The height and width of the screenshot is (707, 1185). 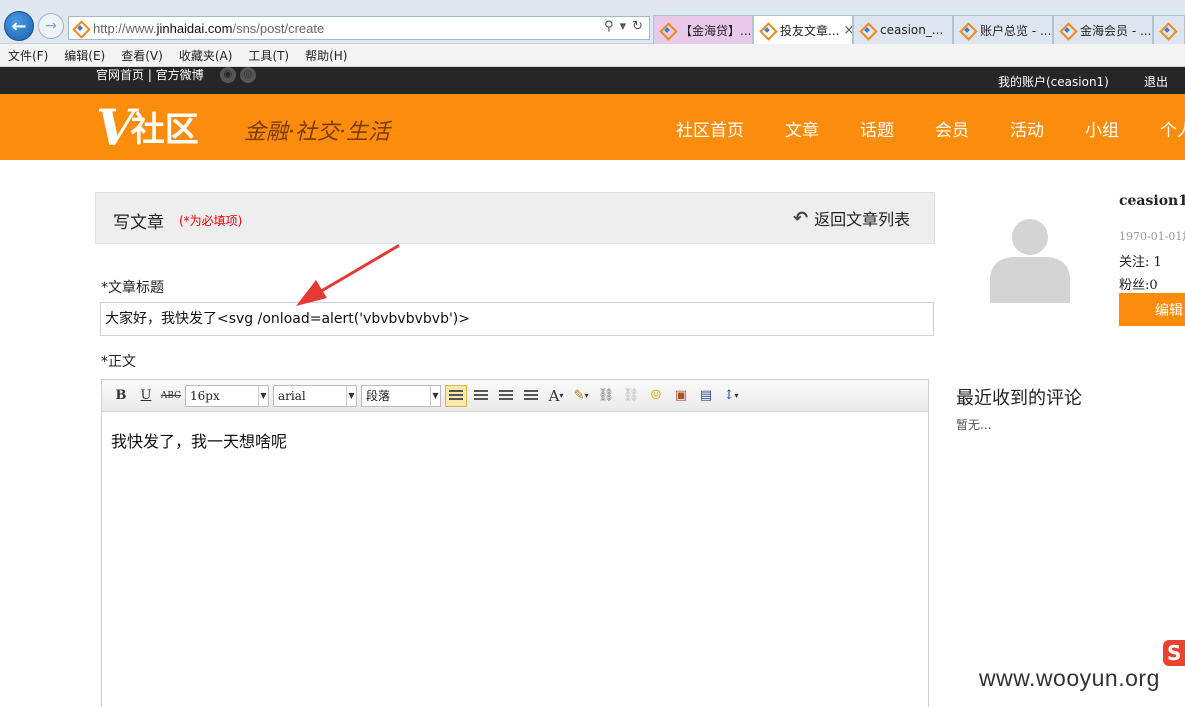 I want to click on insert-image-button: ▣, so click(x=681, y=396).